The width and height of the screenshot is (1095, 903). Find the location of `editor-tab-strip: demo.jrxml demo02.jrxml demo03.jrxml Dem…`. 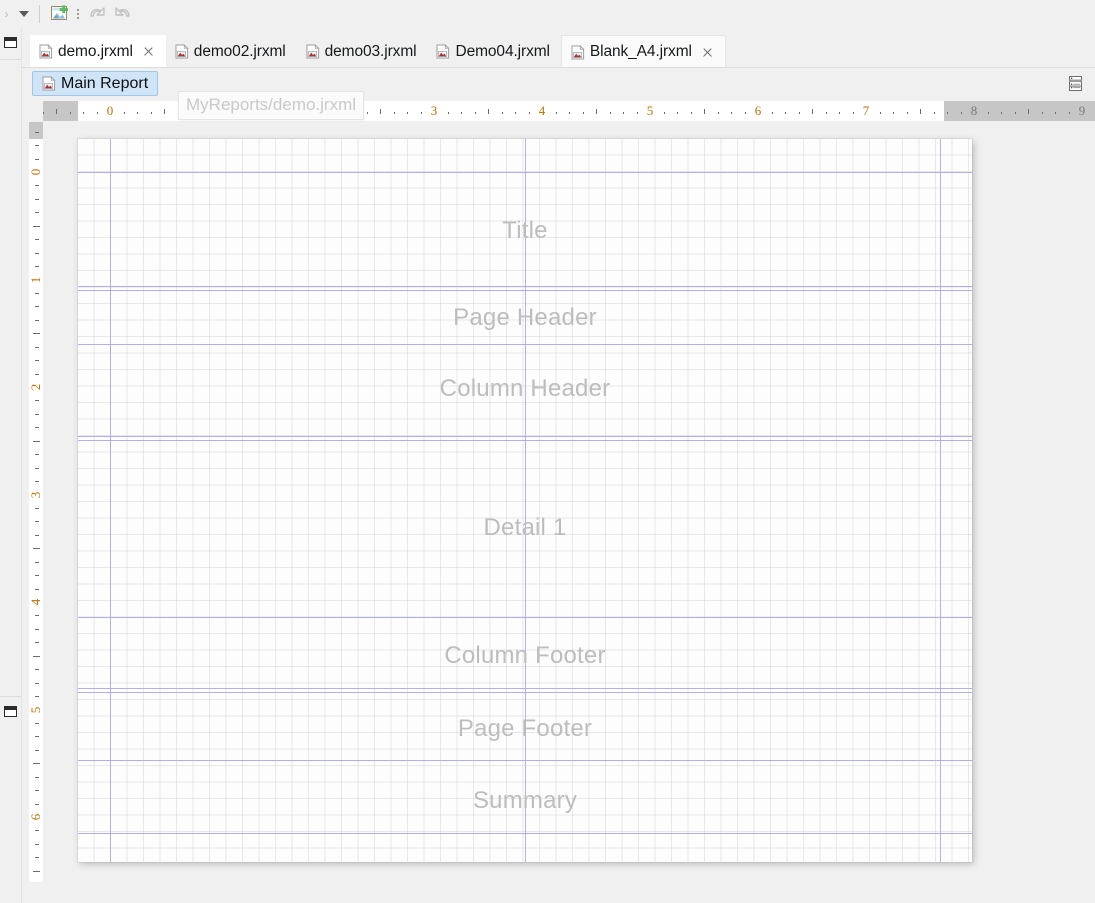

editor-tab-strip: demo.jrxml demo02.jrxml demo03.jrxml Dem… is located at coordinates (558, 48).